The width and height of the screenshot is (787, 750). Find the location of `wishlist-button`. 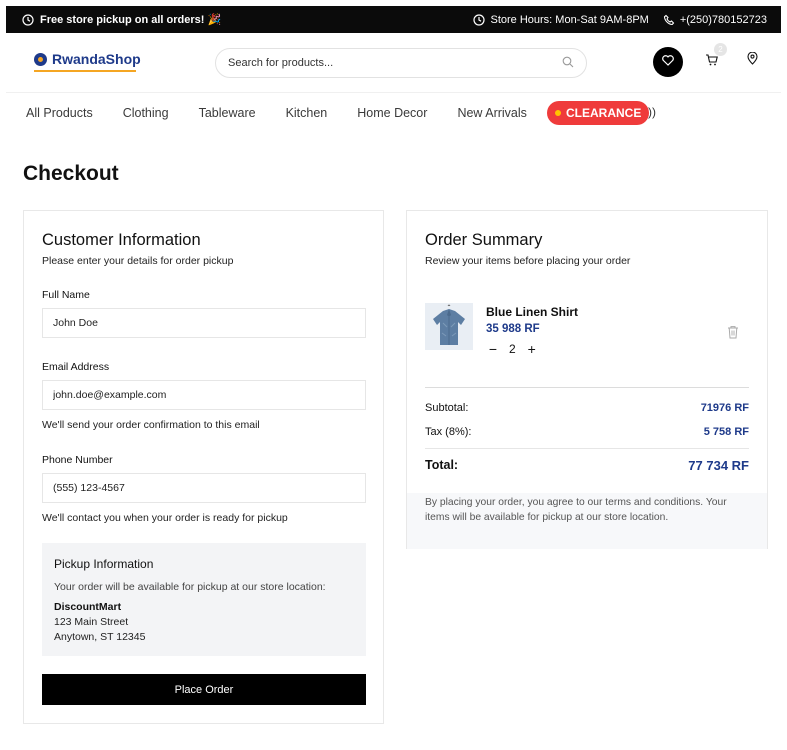

wishlist-button is located at coordinates (668, 62).